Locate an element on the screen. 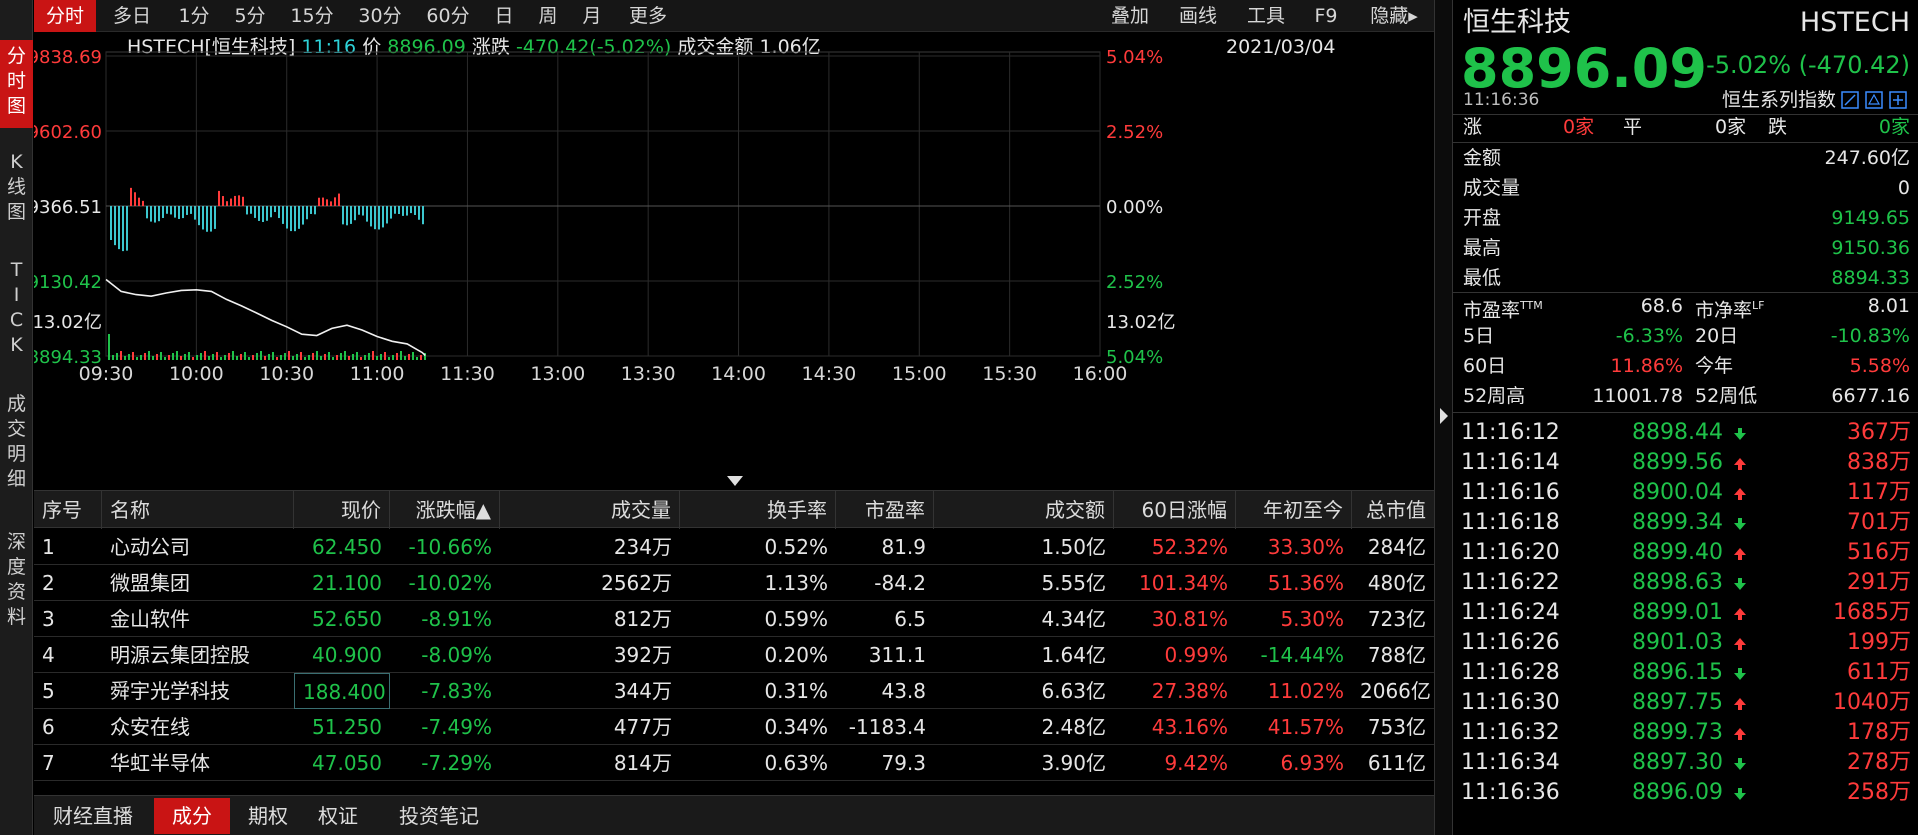  x-tick-label: 14:00 is located at coordinates (738, 374).